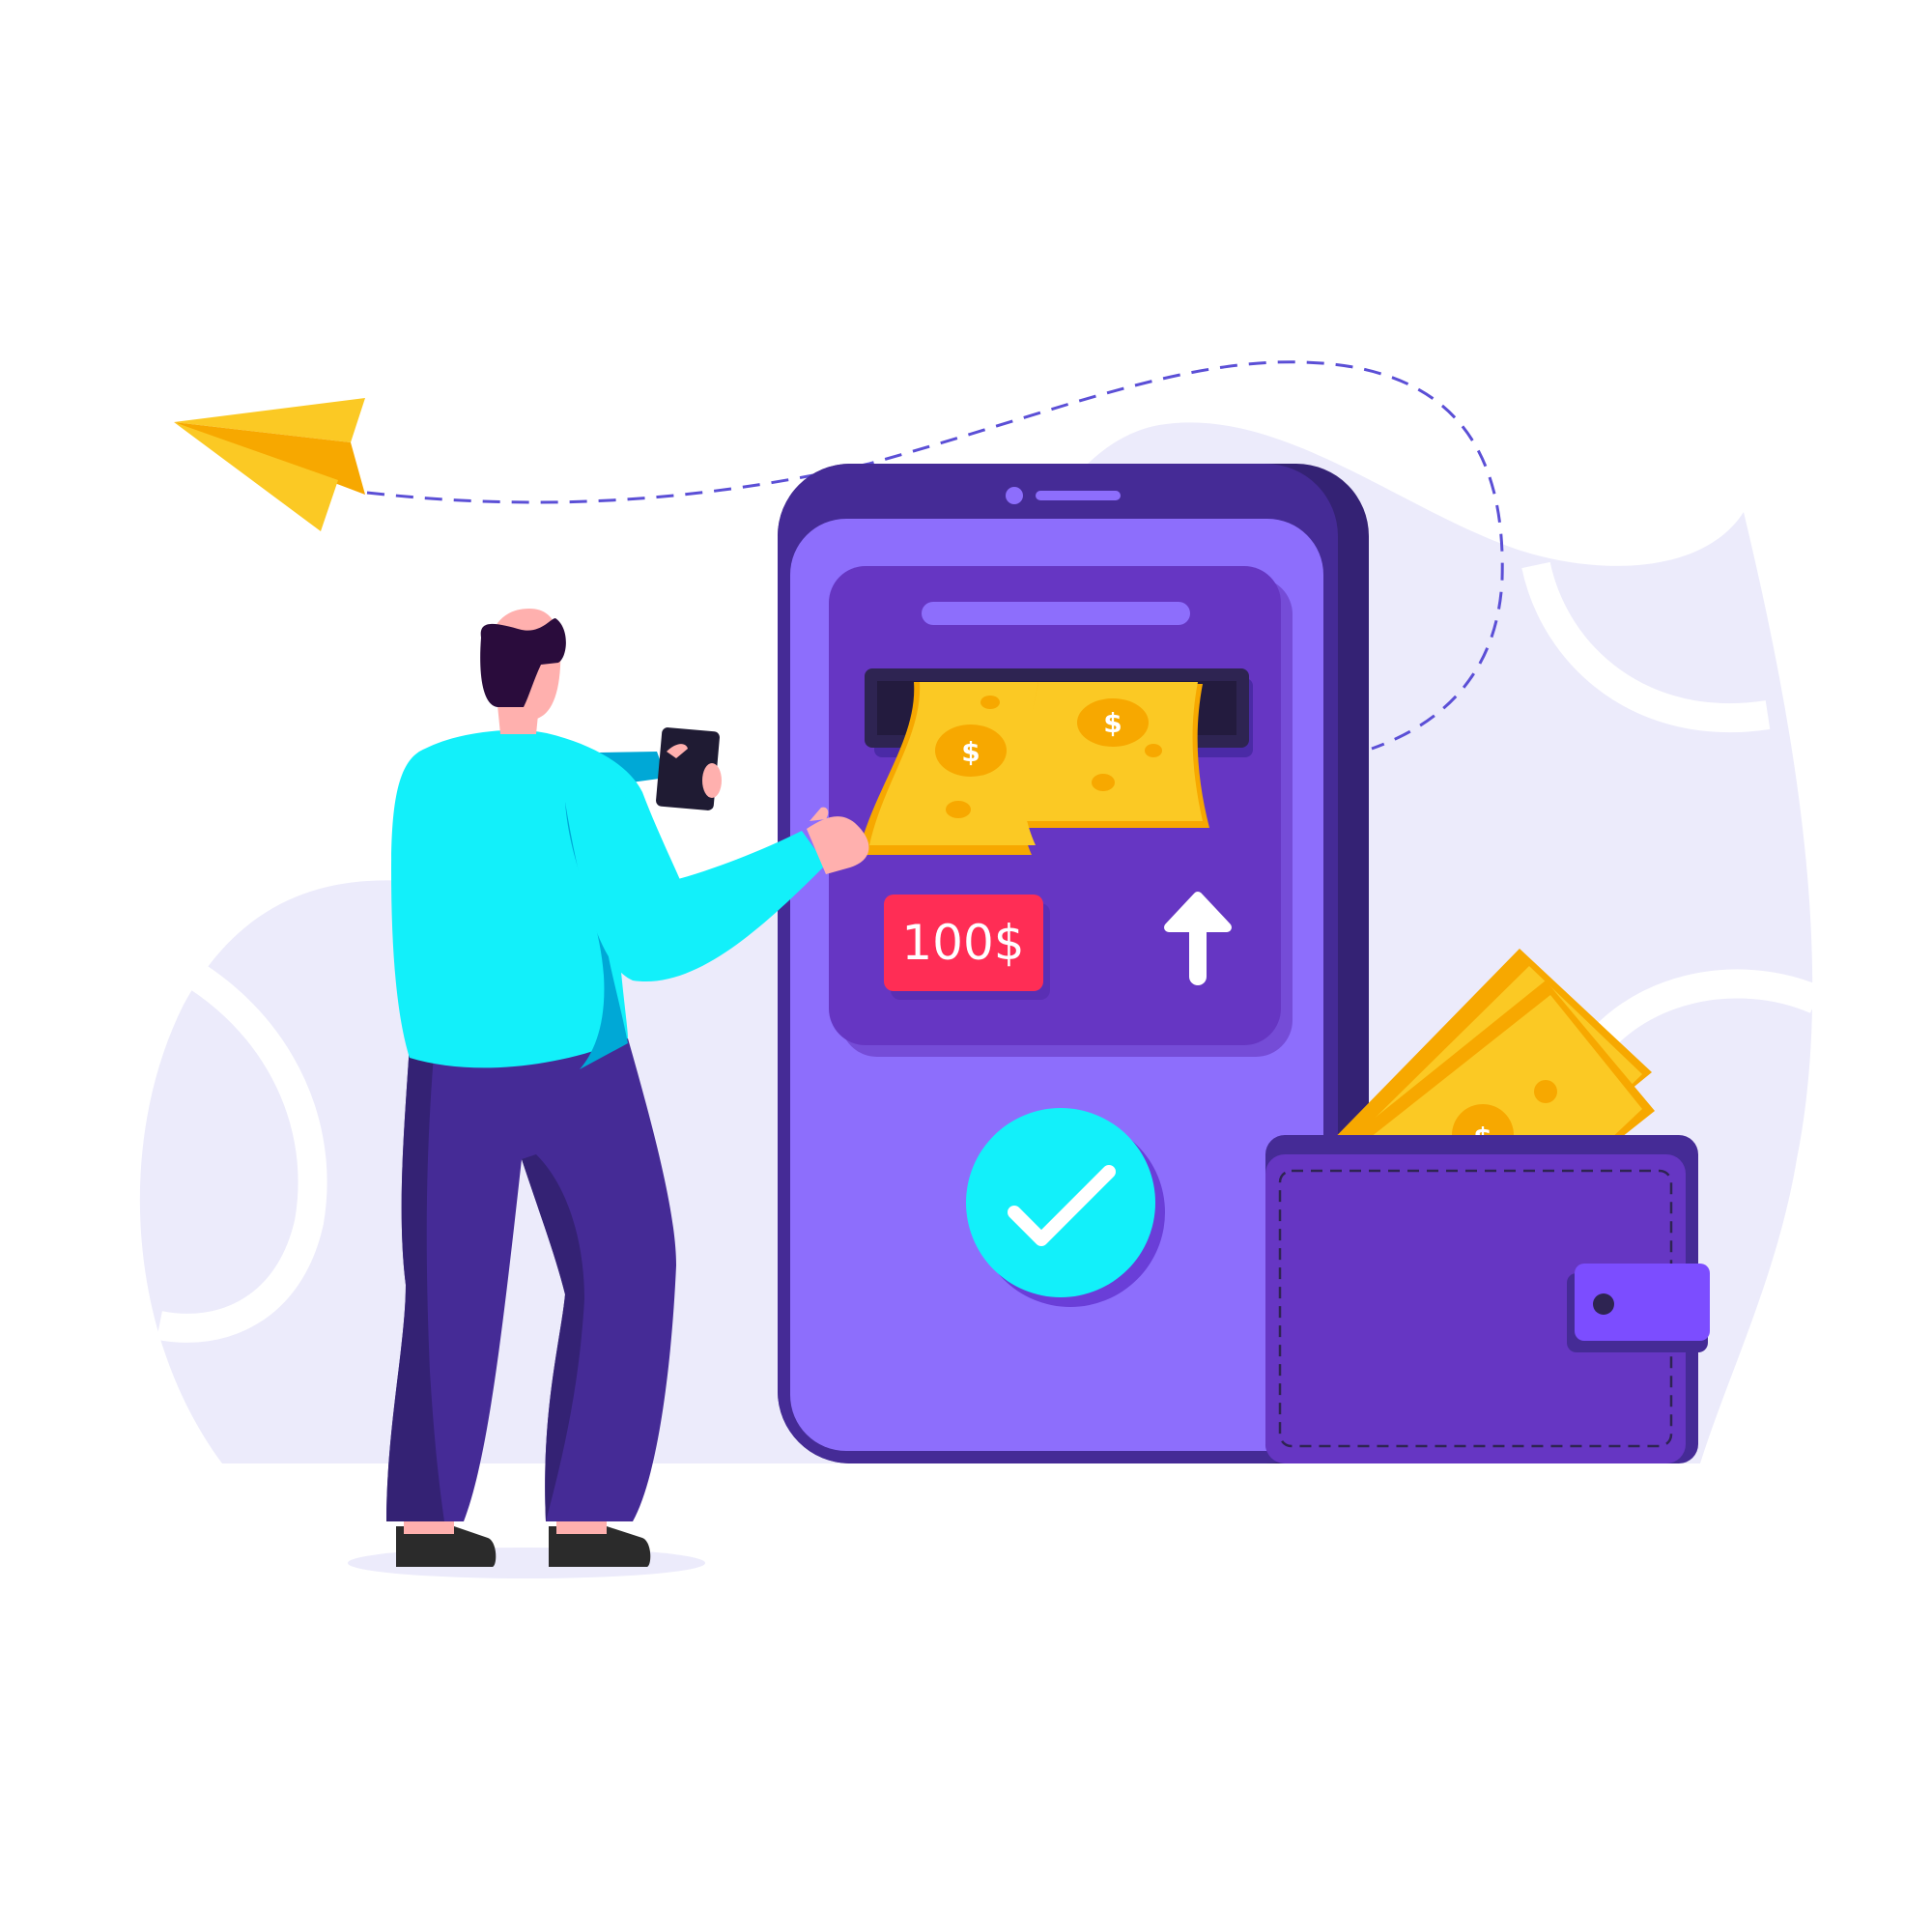  What do you see at coordinates (1056, 613) in the screenshot?
I see `panel-header-bar` at bounding box center [1056, 613].